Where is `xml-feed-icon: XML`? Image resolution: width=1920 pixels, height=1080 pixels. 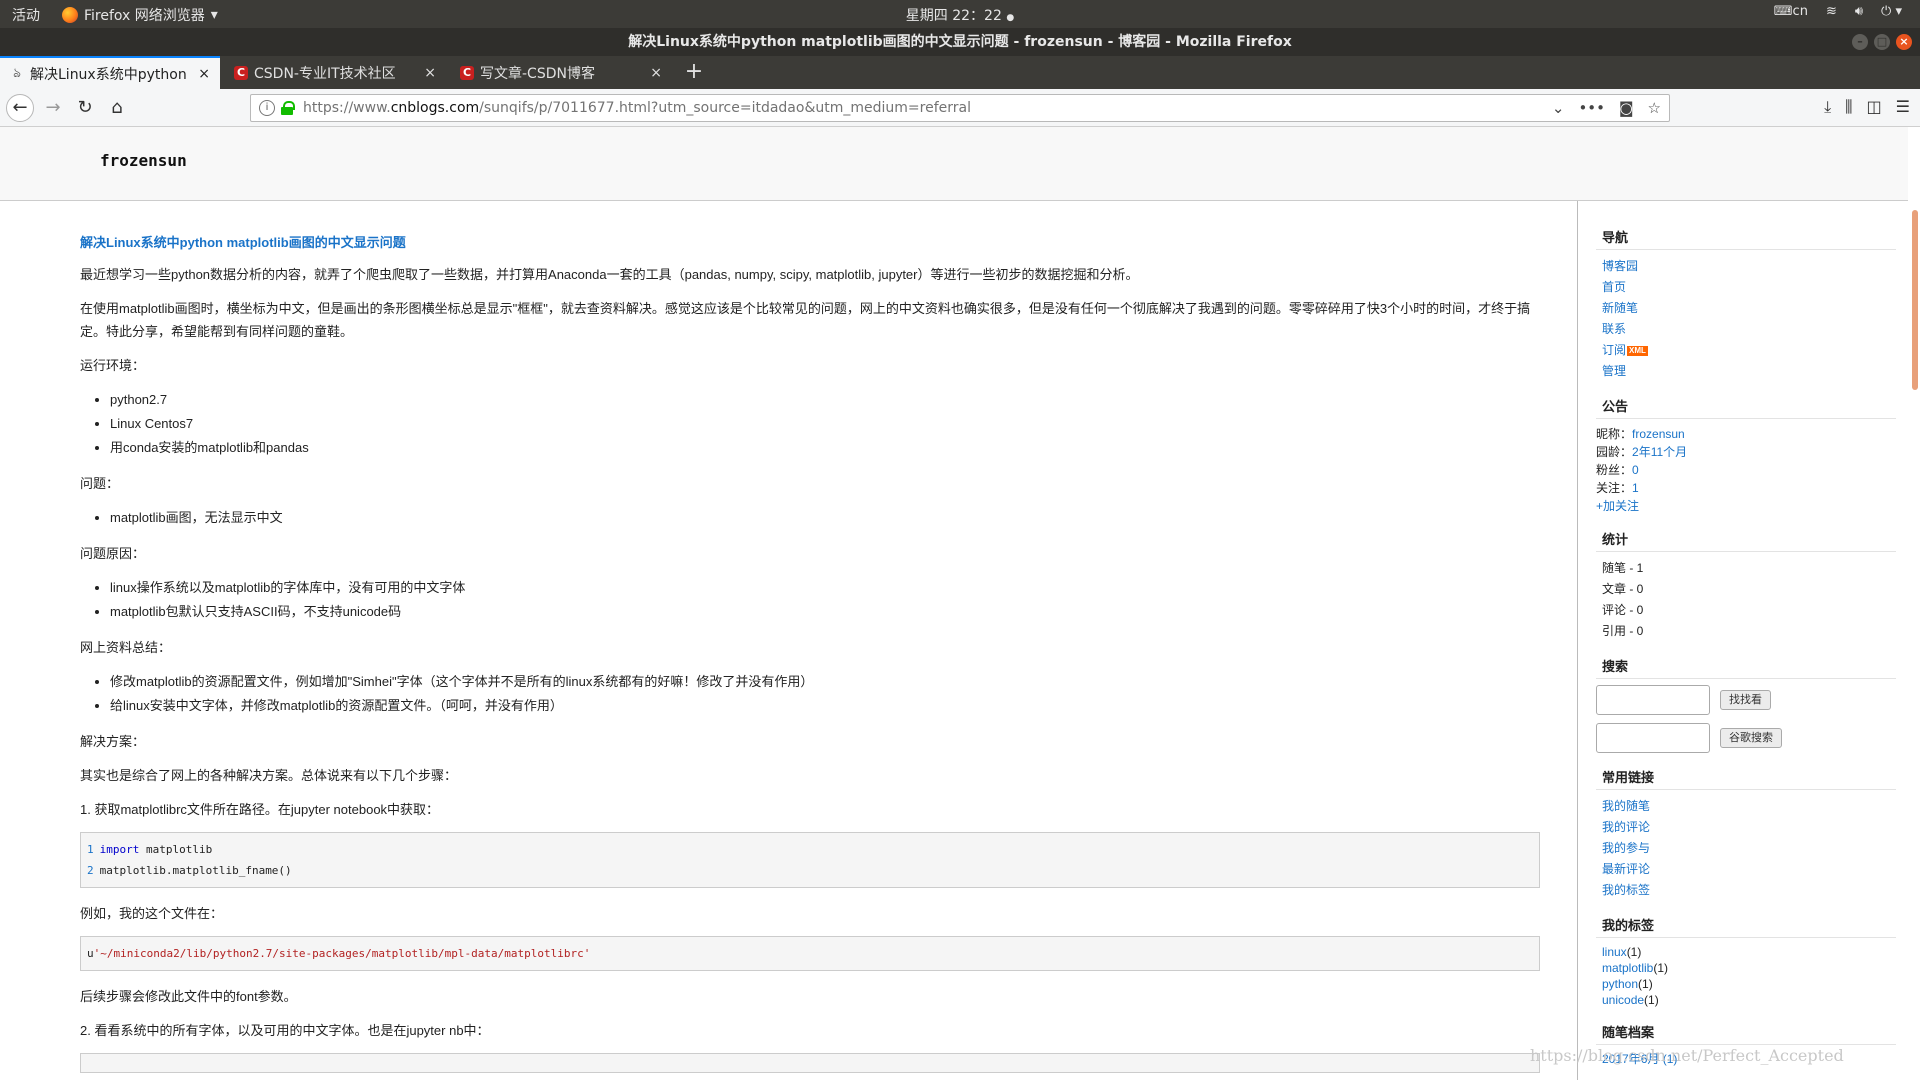 xml-feed-icon: XML is located at coordinates (1637, 350).